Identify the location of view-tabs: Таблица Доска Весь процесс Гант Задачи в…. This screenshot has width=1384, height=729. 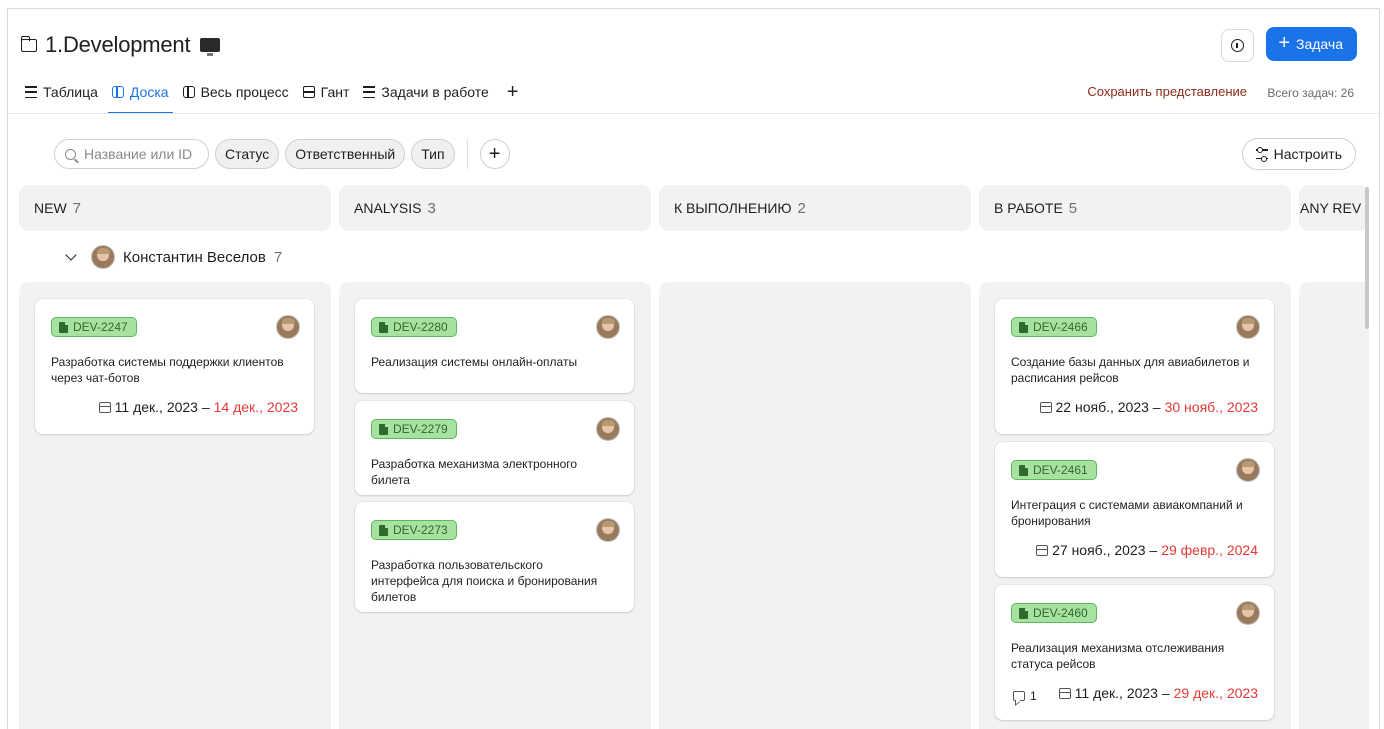
(272, 97).